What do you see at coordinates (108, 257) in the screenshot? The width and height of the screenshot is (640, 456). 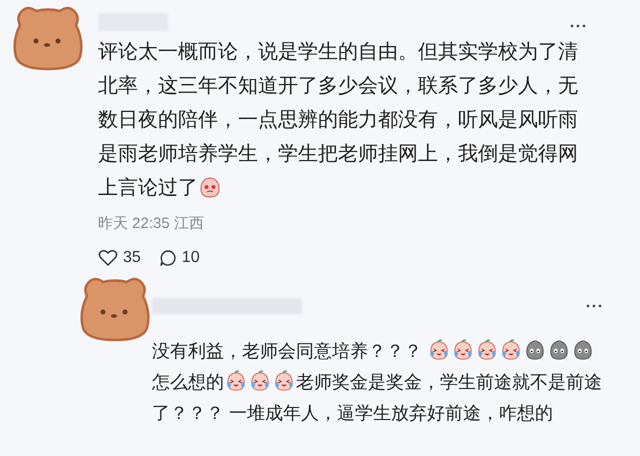 I see `heart-icon` at bounding box center [108, 257].